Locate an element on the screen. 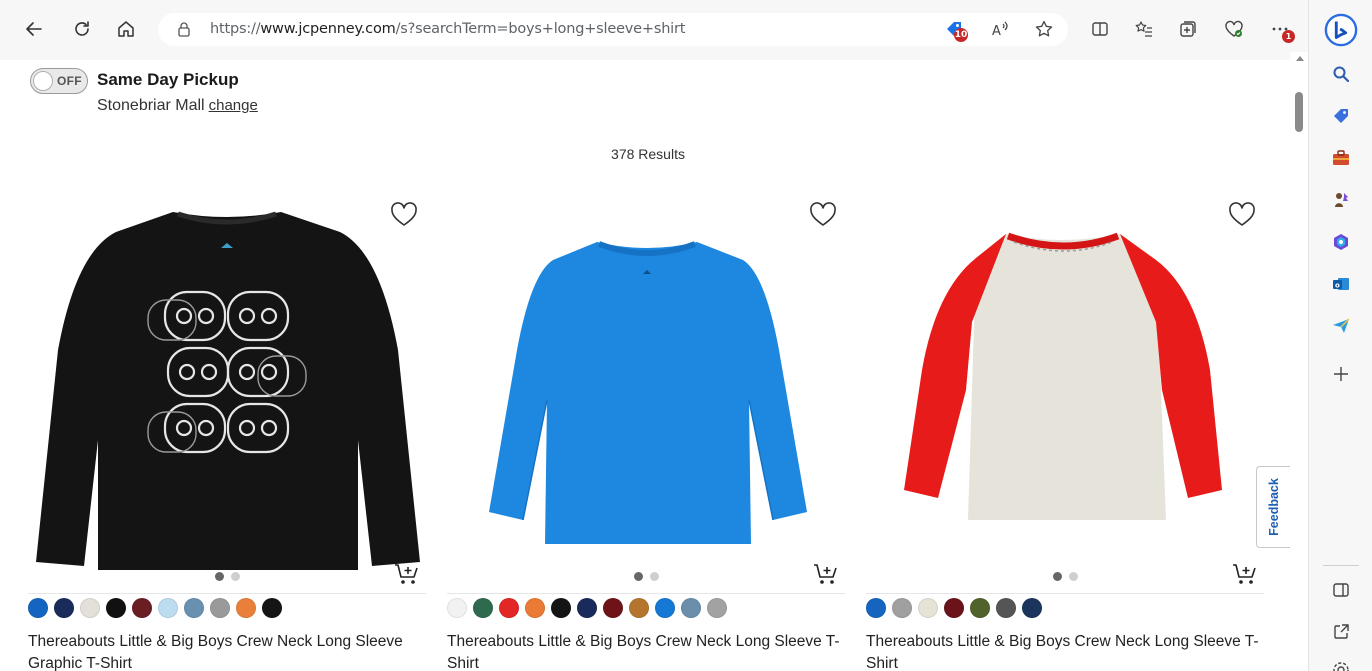 The height and width of the screenshot is (671, 1372). favorites-button is located at coordinates (1144, 29).